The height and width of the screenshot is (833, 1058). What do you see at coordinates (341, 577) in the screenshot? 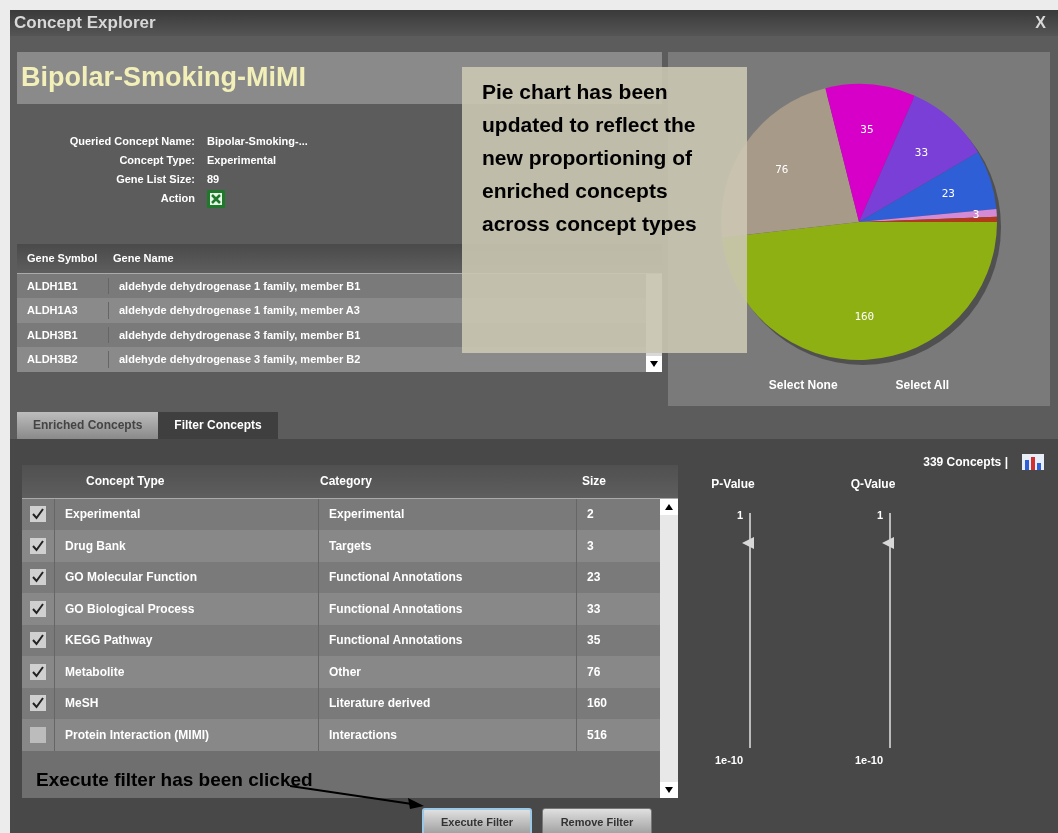
I see `concept-row: GO Molecular Function Functional Annotations 23` at bounding box center [341, 577].